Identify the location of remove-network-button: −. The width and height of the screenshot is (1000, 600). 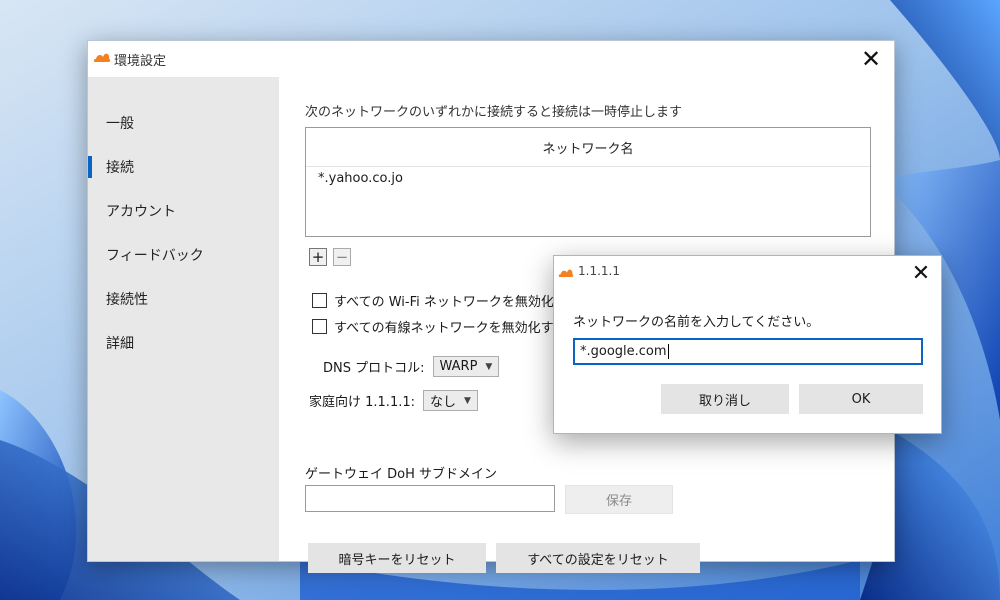
(342, 257).